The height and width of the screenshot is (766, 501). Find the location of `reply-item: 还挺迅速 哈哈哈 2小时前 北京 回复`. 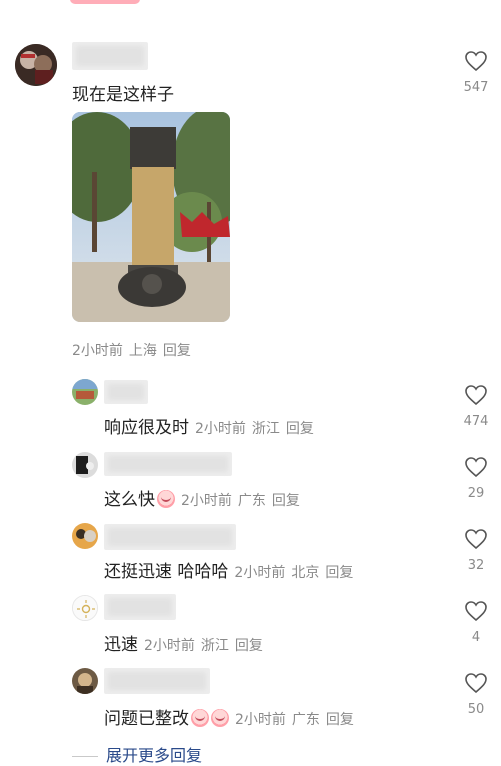

reply-item: 还挺迅速 哈哈哈 2小时前 北京 回复 is located at coordinates (228, 569).